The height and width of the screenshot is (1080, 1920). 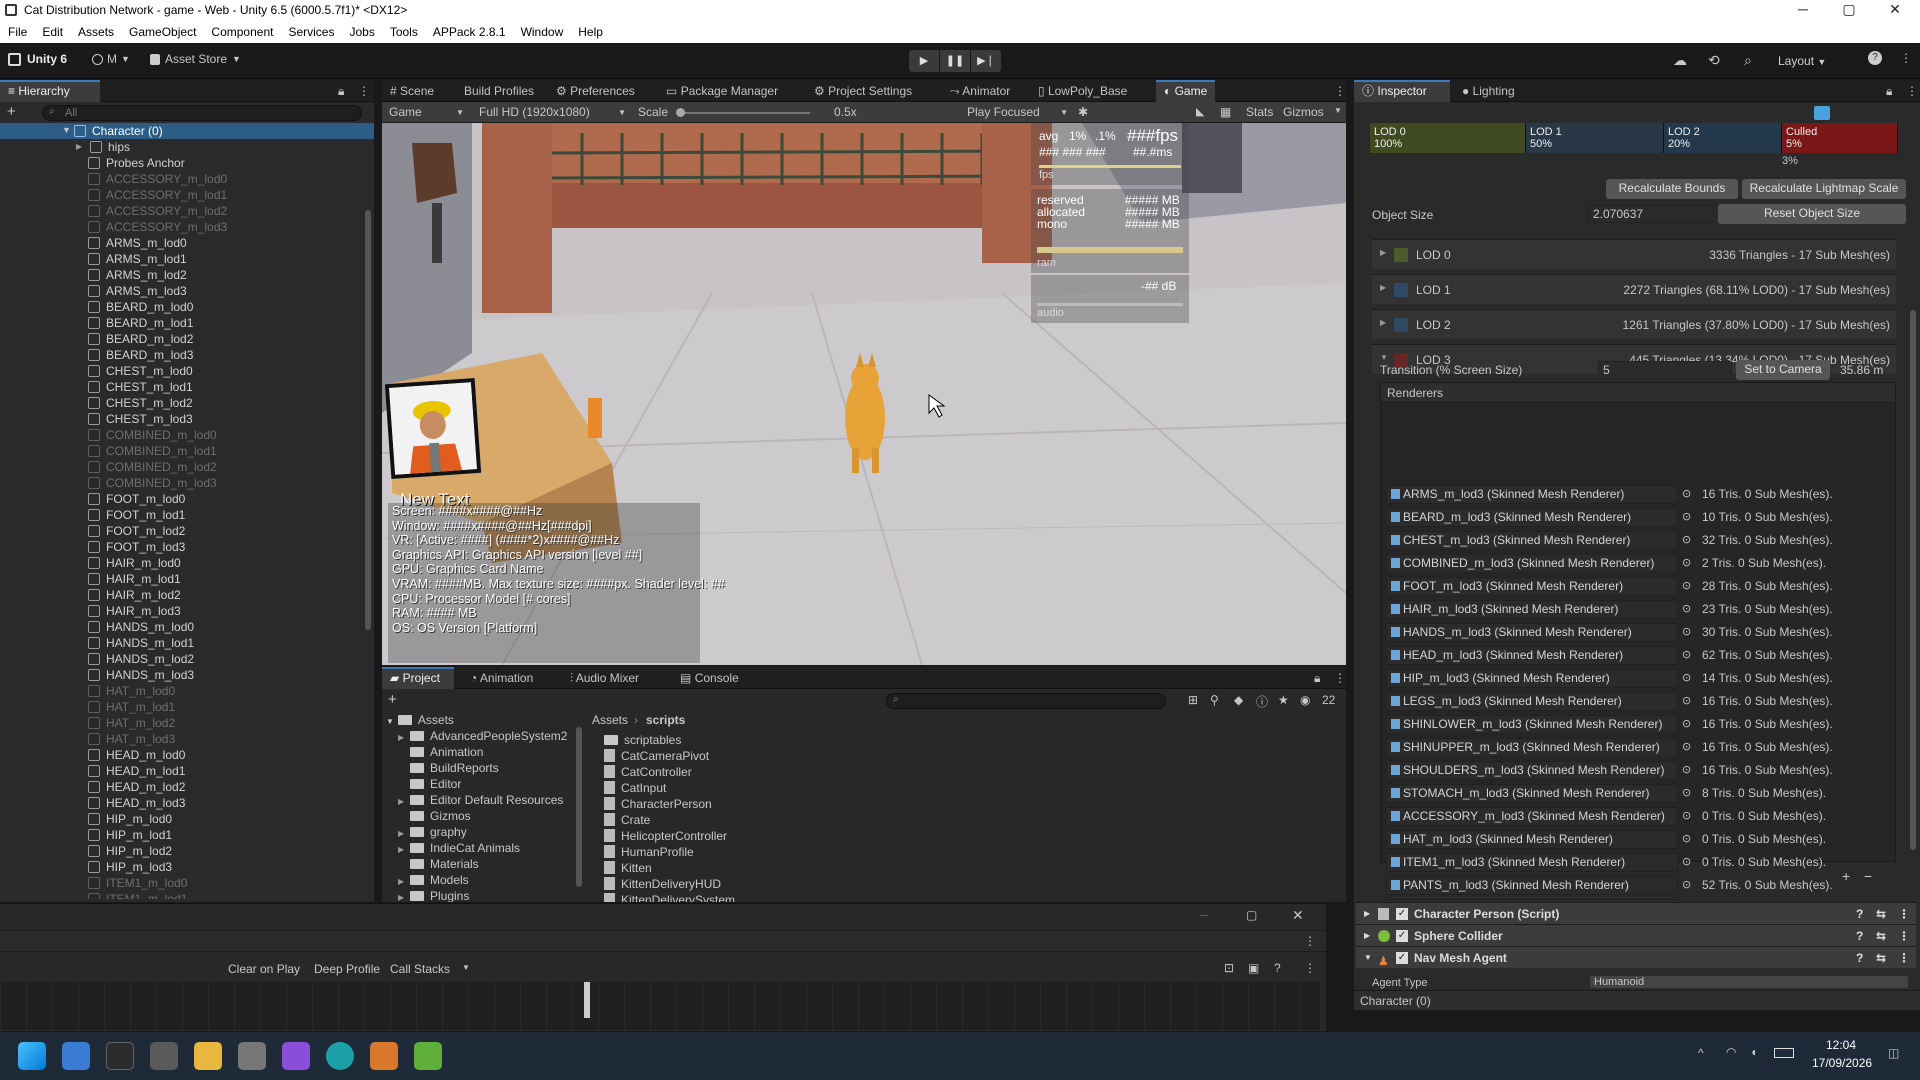 What do you see at coordinates (181, 179) in the screenshot?
I see `hierarchy-row: ACCESSORY_m_lod0` at bounding box center [181, 179].